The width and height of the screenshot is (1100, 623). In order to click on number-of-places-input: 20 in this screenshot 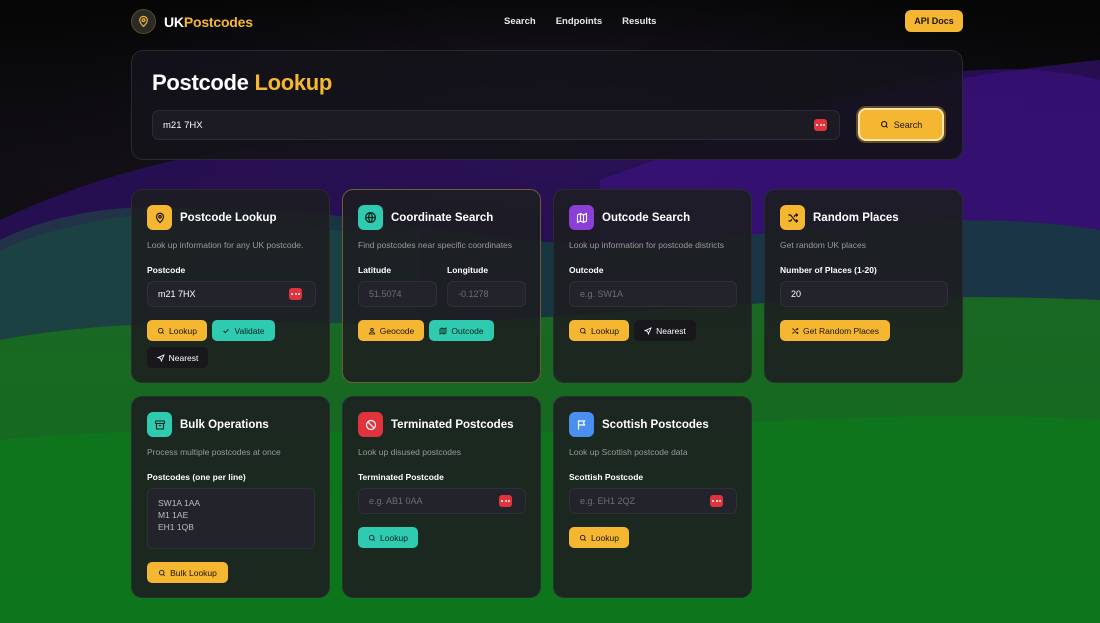, I will do `click(864, 294)`.